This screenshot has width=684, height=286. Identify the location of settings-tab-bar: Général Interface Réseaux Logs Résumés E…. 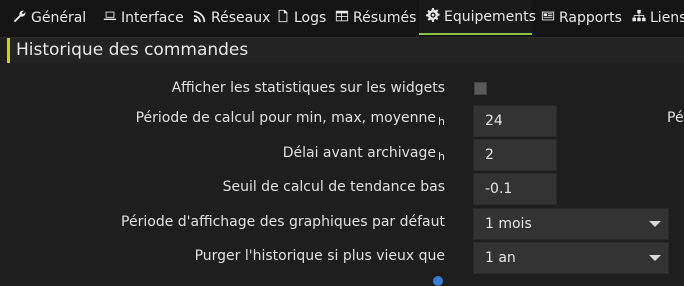
(342, 19).